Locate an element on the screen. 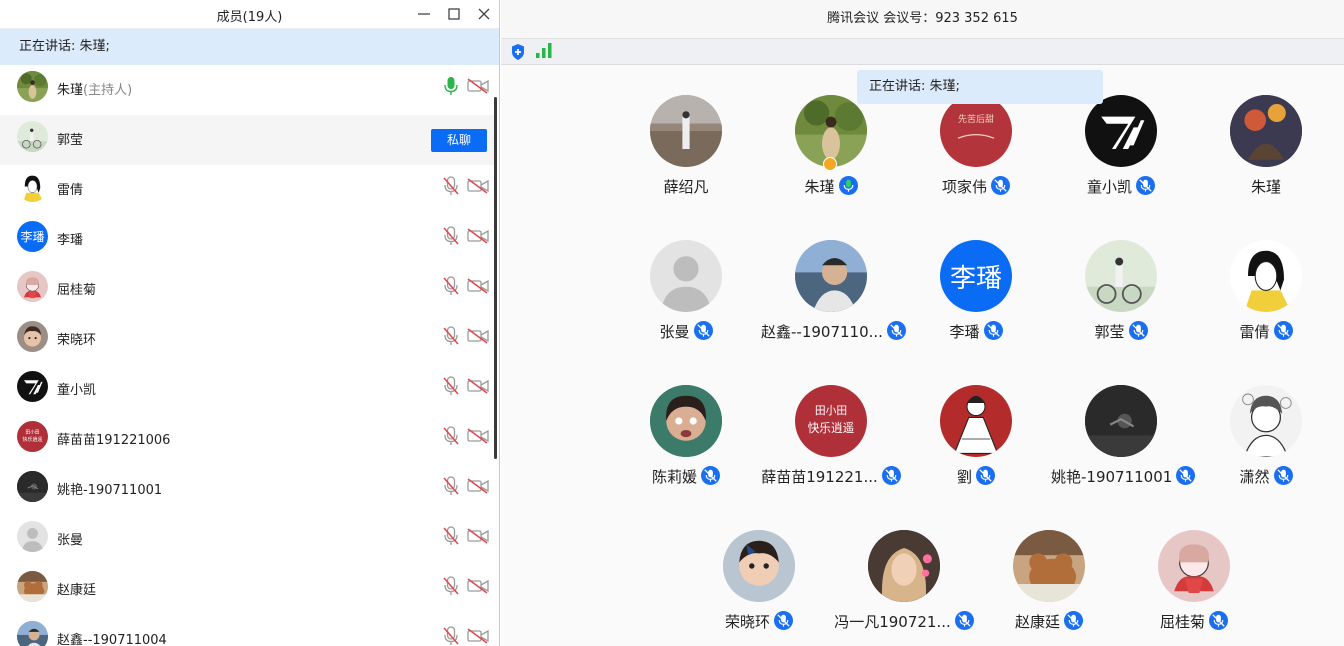 This screenshot has width=1344, height=646. participant-label: 雷倩 is located at coordinates (1266, 331).